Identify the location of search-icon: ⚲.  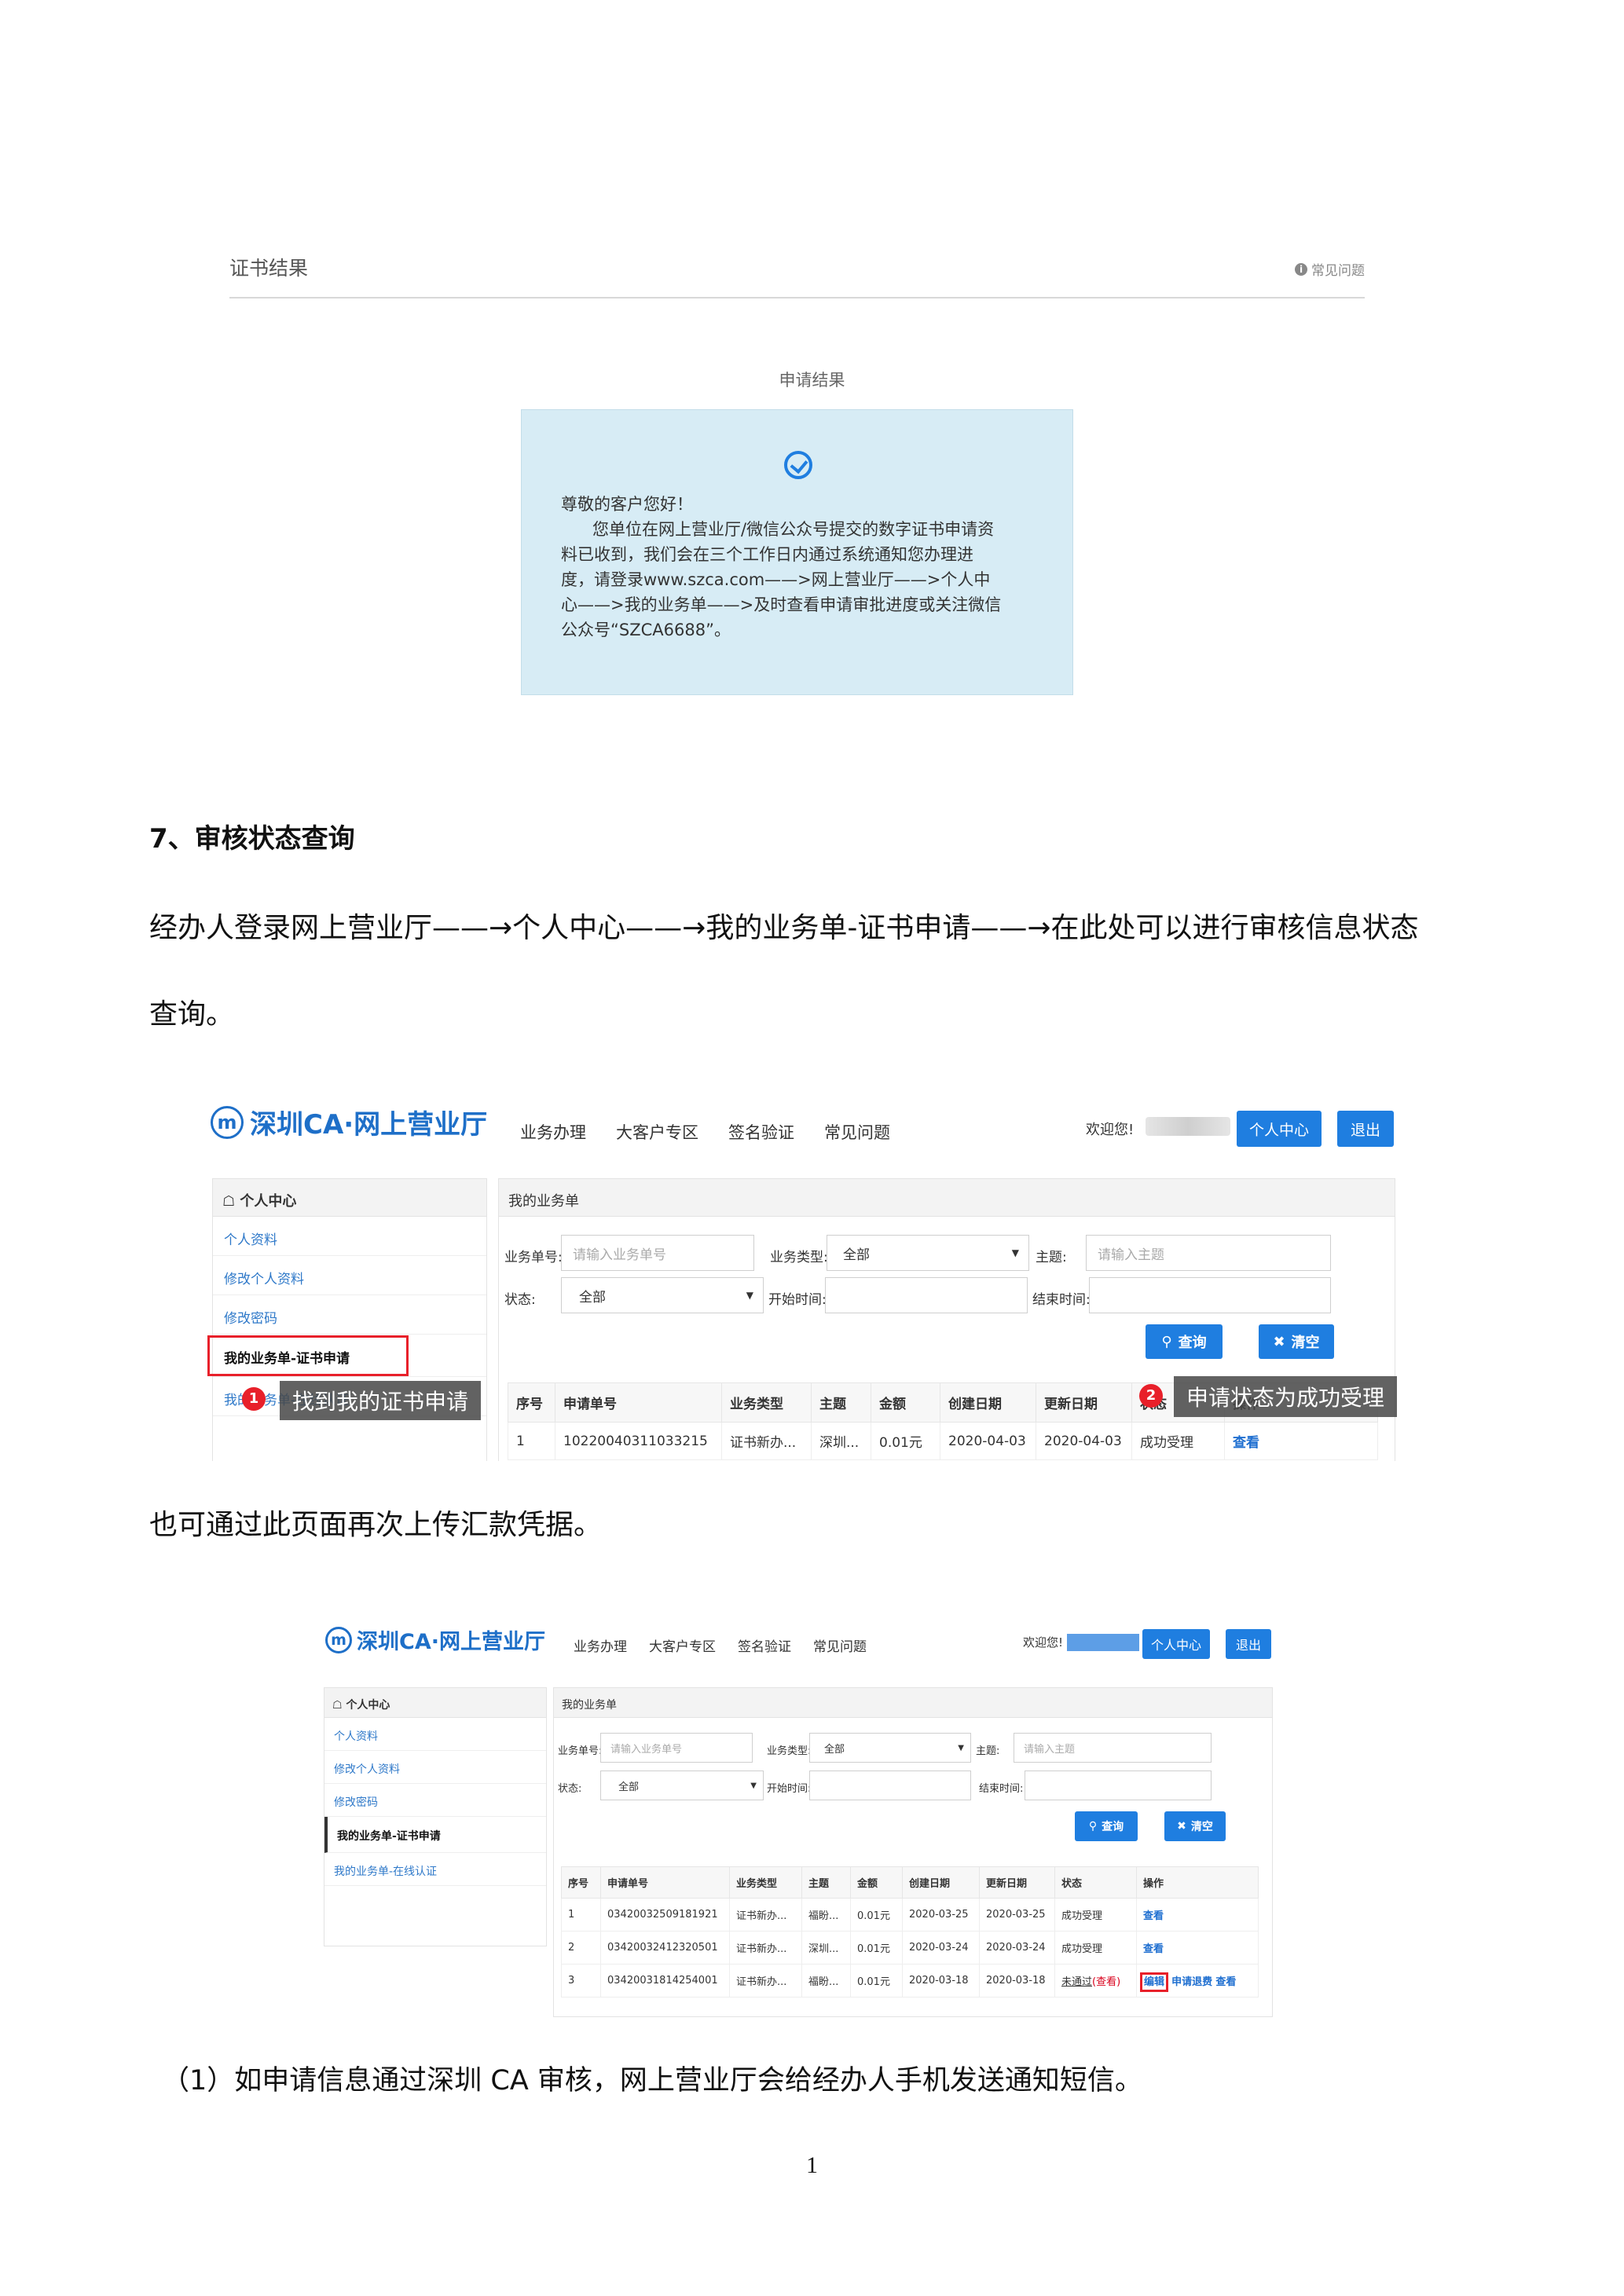
(1093, 1826).